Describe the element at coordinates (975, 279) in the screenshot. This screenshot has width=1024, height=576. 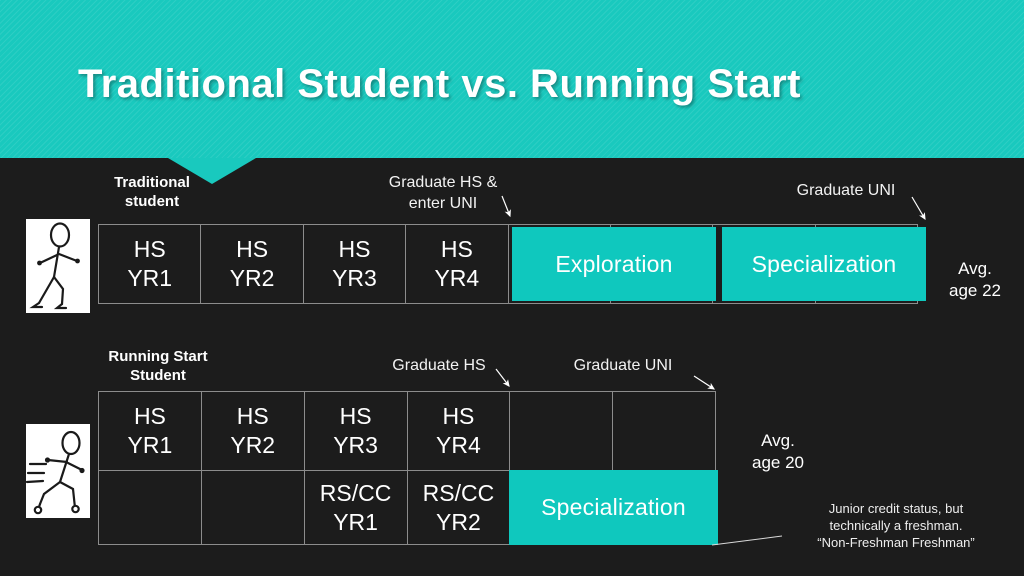
I see `traditional-avg-age: Avg. age 22` at that location.